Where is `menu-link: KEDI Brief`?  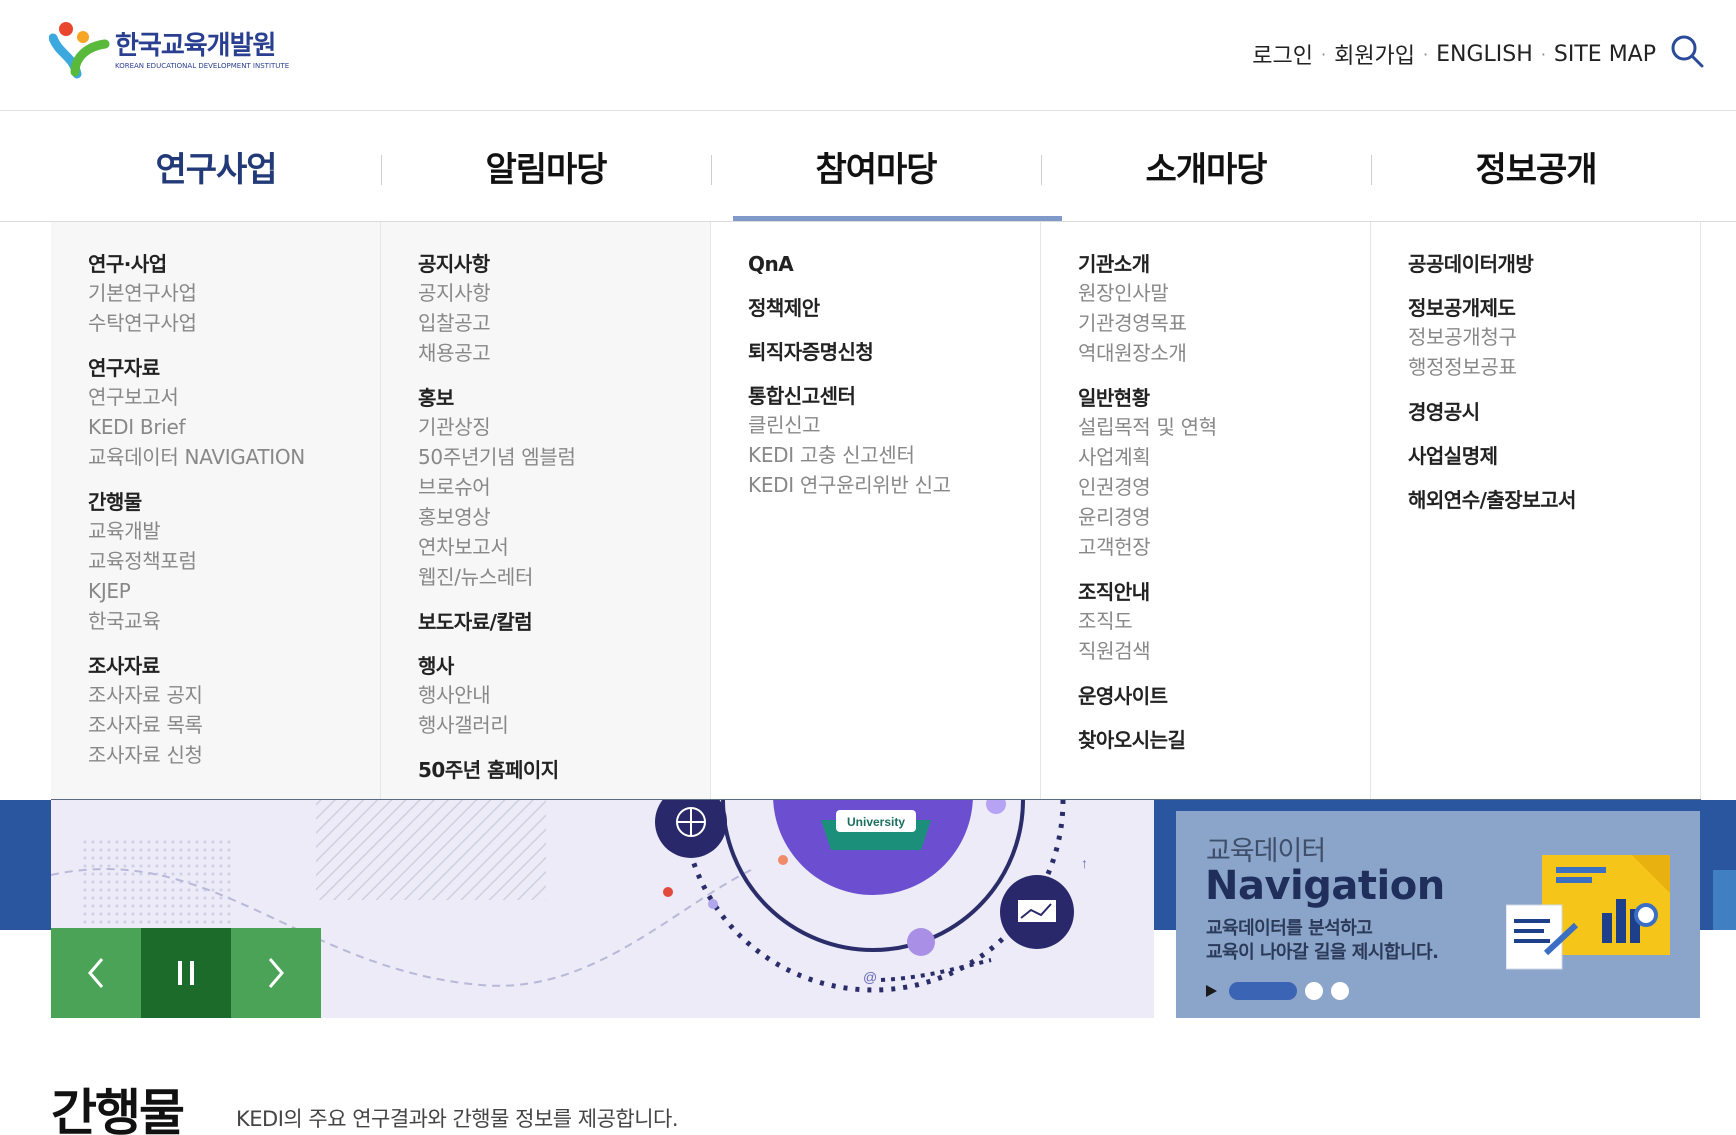 menu-link: KEDI Brief is located at coordinates (234, 427).